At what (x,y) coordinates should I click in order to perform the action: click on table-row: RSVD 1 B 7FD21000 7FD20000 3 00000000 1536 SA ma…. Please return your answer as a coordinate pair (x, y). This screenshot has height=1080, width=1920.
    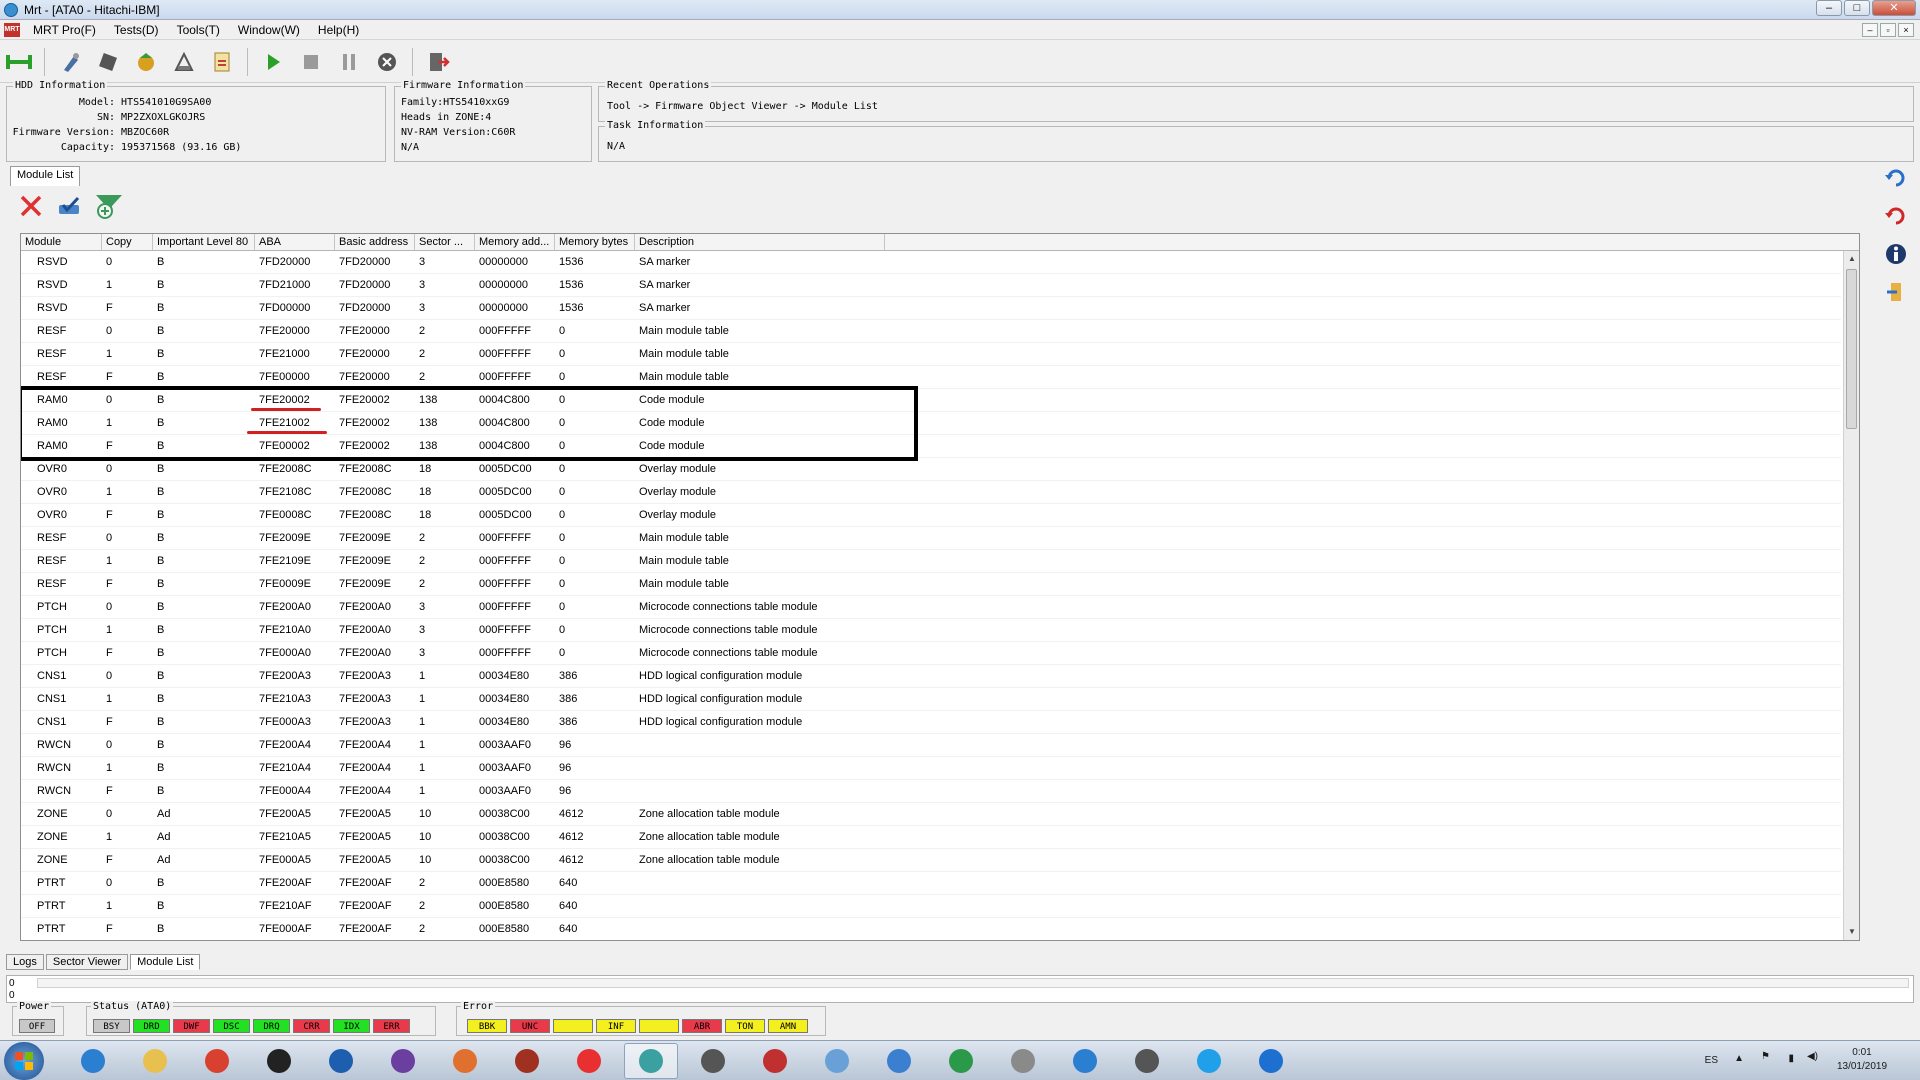
    Looking at the image, I should click on (931, 285).